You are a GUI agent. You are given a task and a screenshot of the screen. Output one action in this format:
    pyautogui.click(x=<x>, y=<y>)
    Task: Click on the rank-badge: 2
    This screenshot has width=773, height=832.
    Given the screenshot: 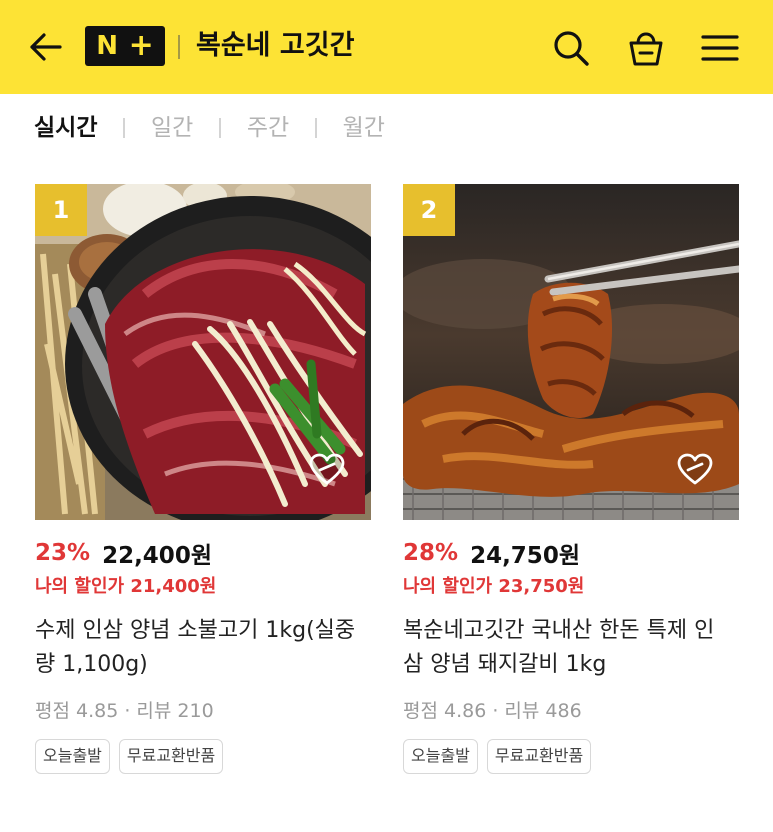 What is the action you would take?
    pyautogui.click(x=429, y=210)
    